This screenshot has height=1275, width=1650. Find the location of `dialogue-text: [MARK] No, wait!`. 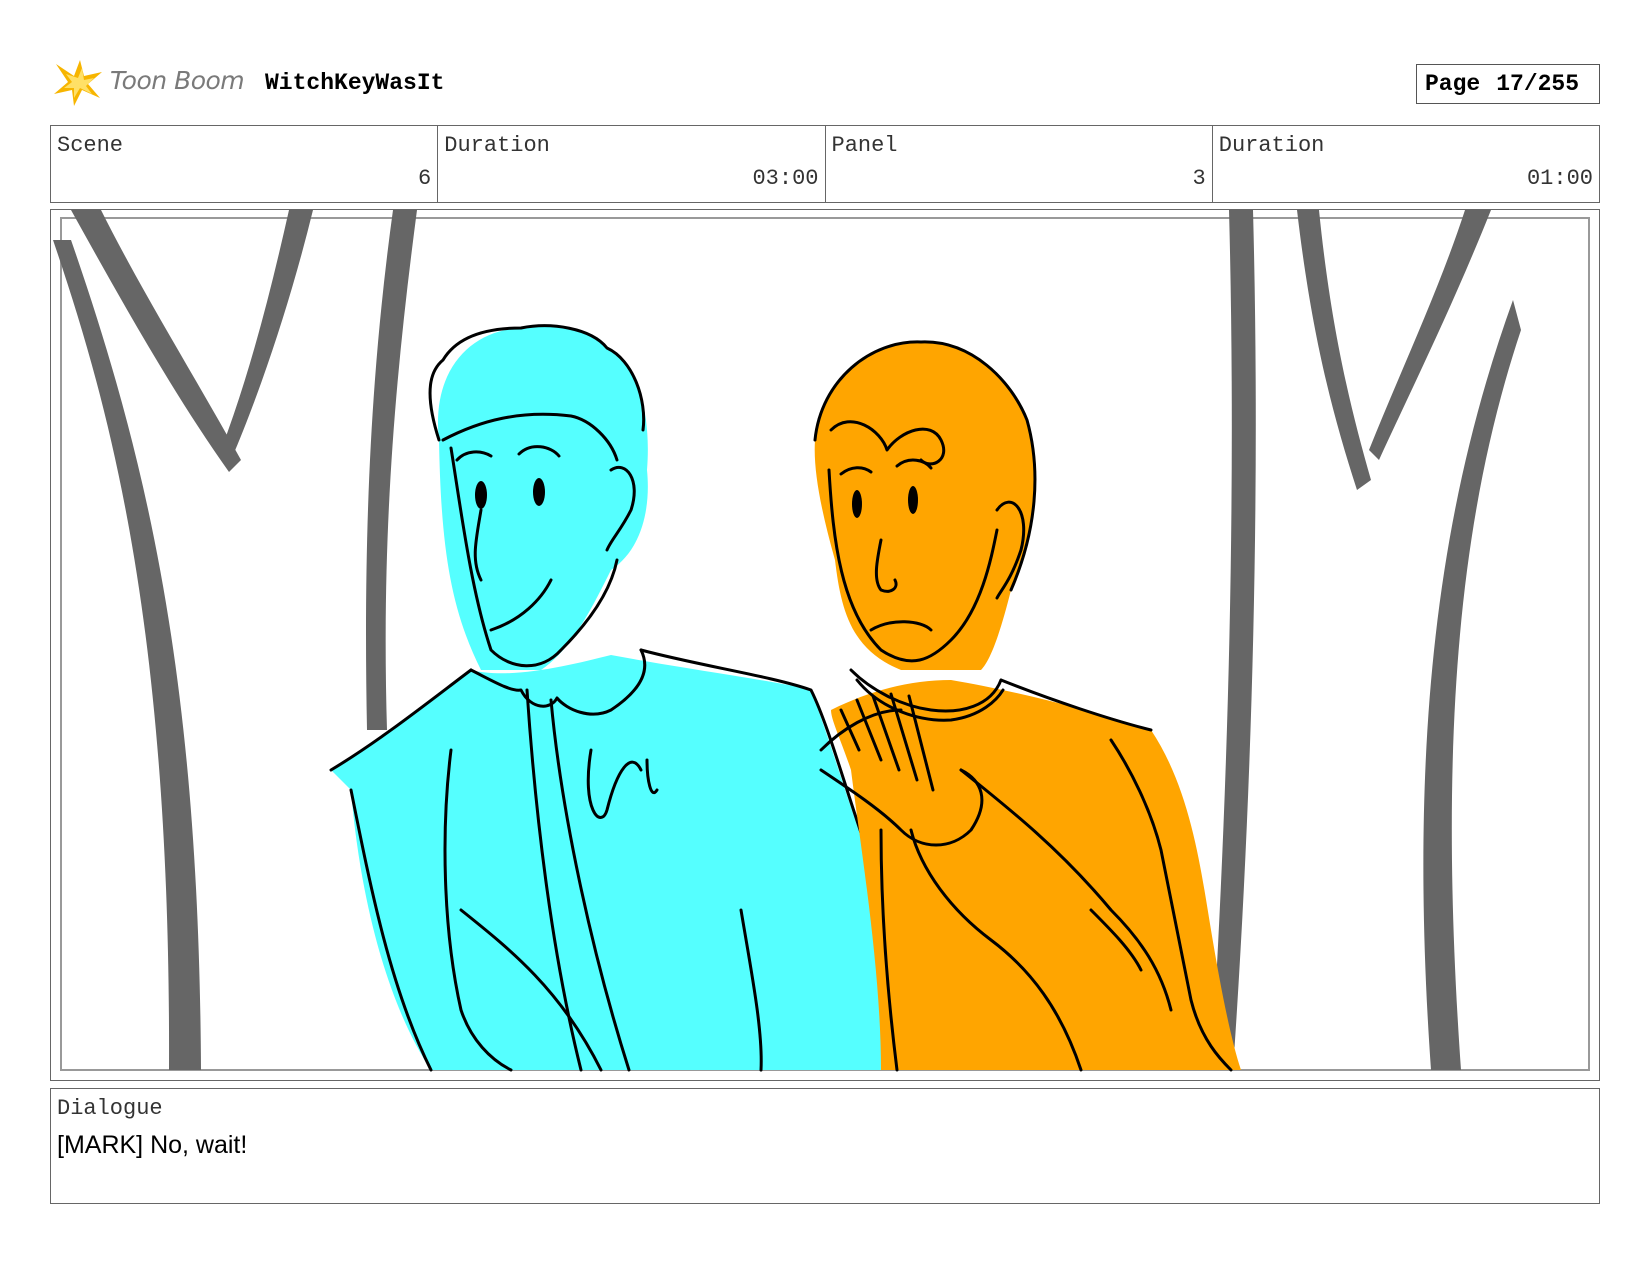

dialogue-text: [MARK] No, wait! is located at coordinates (152, 1145).